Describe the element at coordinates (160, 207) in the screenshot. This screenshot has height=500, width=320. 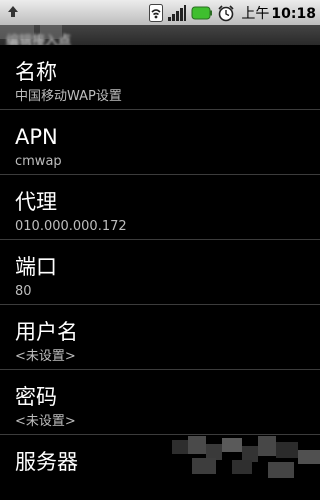
I see `setting-proxy: 代理 010.000.000.172` at that location.